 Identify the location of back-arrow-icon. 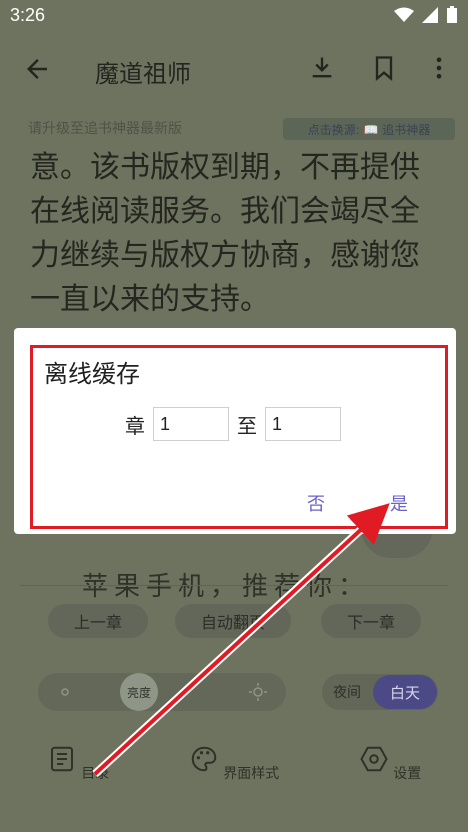
(37, 69).